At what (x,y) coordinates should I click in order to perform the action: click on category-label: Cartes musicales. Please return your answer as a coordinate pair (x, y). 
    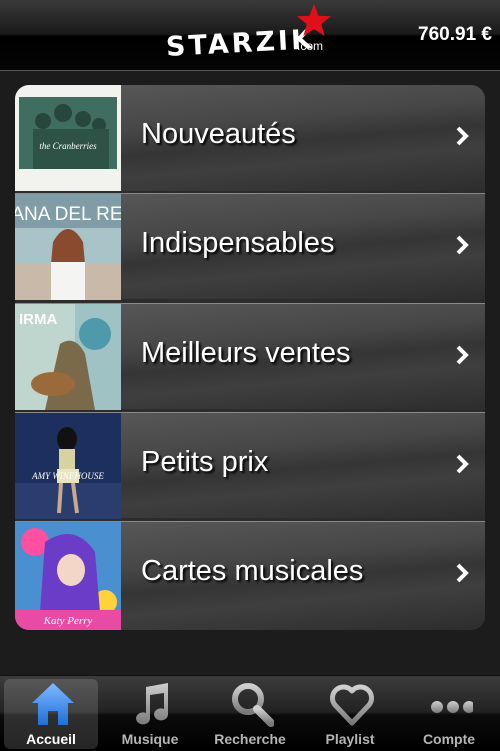
    Looking at the image, I should click on (252, 571).